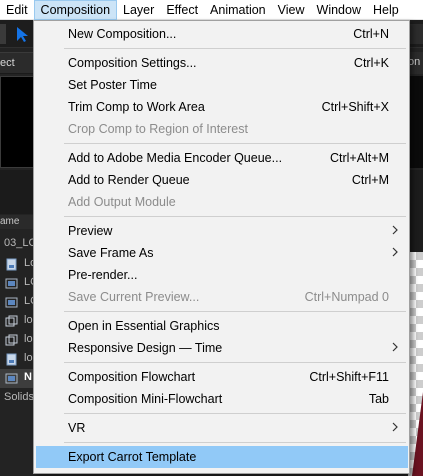 The width and height of the screenshot is (423, 476). Describe the element at coordinates (112, 85) in the screenshot. I see `menu-item-label: Set Poster Time` at that location.